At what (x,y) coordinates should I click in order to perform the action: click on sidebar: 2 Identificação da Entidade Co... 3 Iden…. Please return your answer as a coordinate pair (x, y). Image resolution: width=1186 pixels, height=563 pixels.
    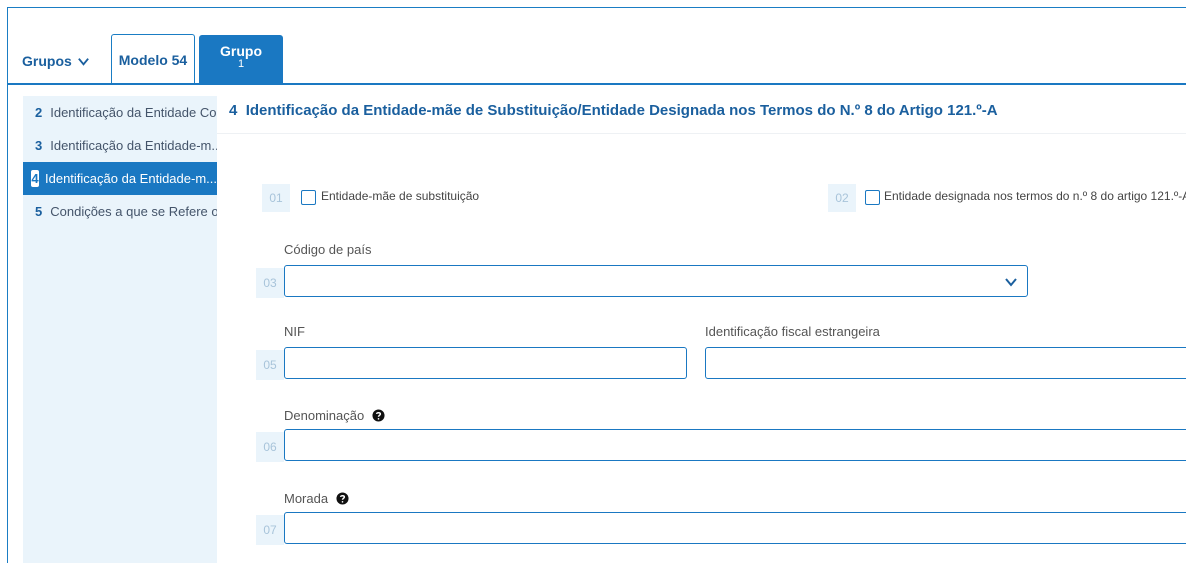
    Looking at the image, I should click on (120, 329).